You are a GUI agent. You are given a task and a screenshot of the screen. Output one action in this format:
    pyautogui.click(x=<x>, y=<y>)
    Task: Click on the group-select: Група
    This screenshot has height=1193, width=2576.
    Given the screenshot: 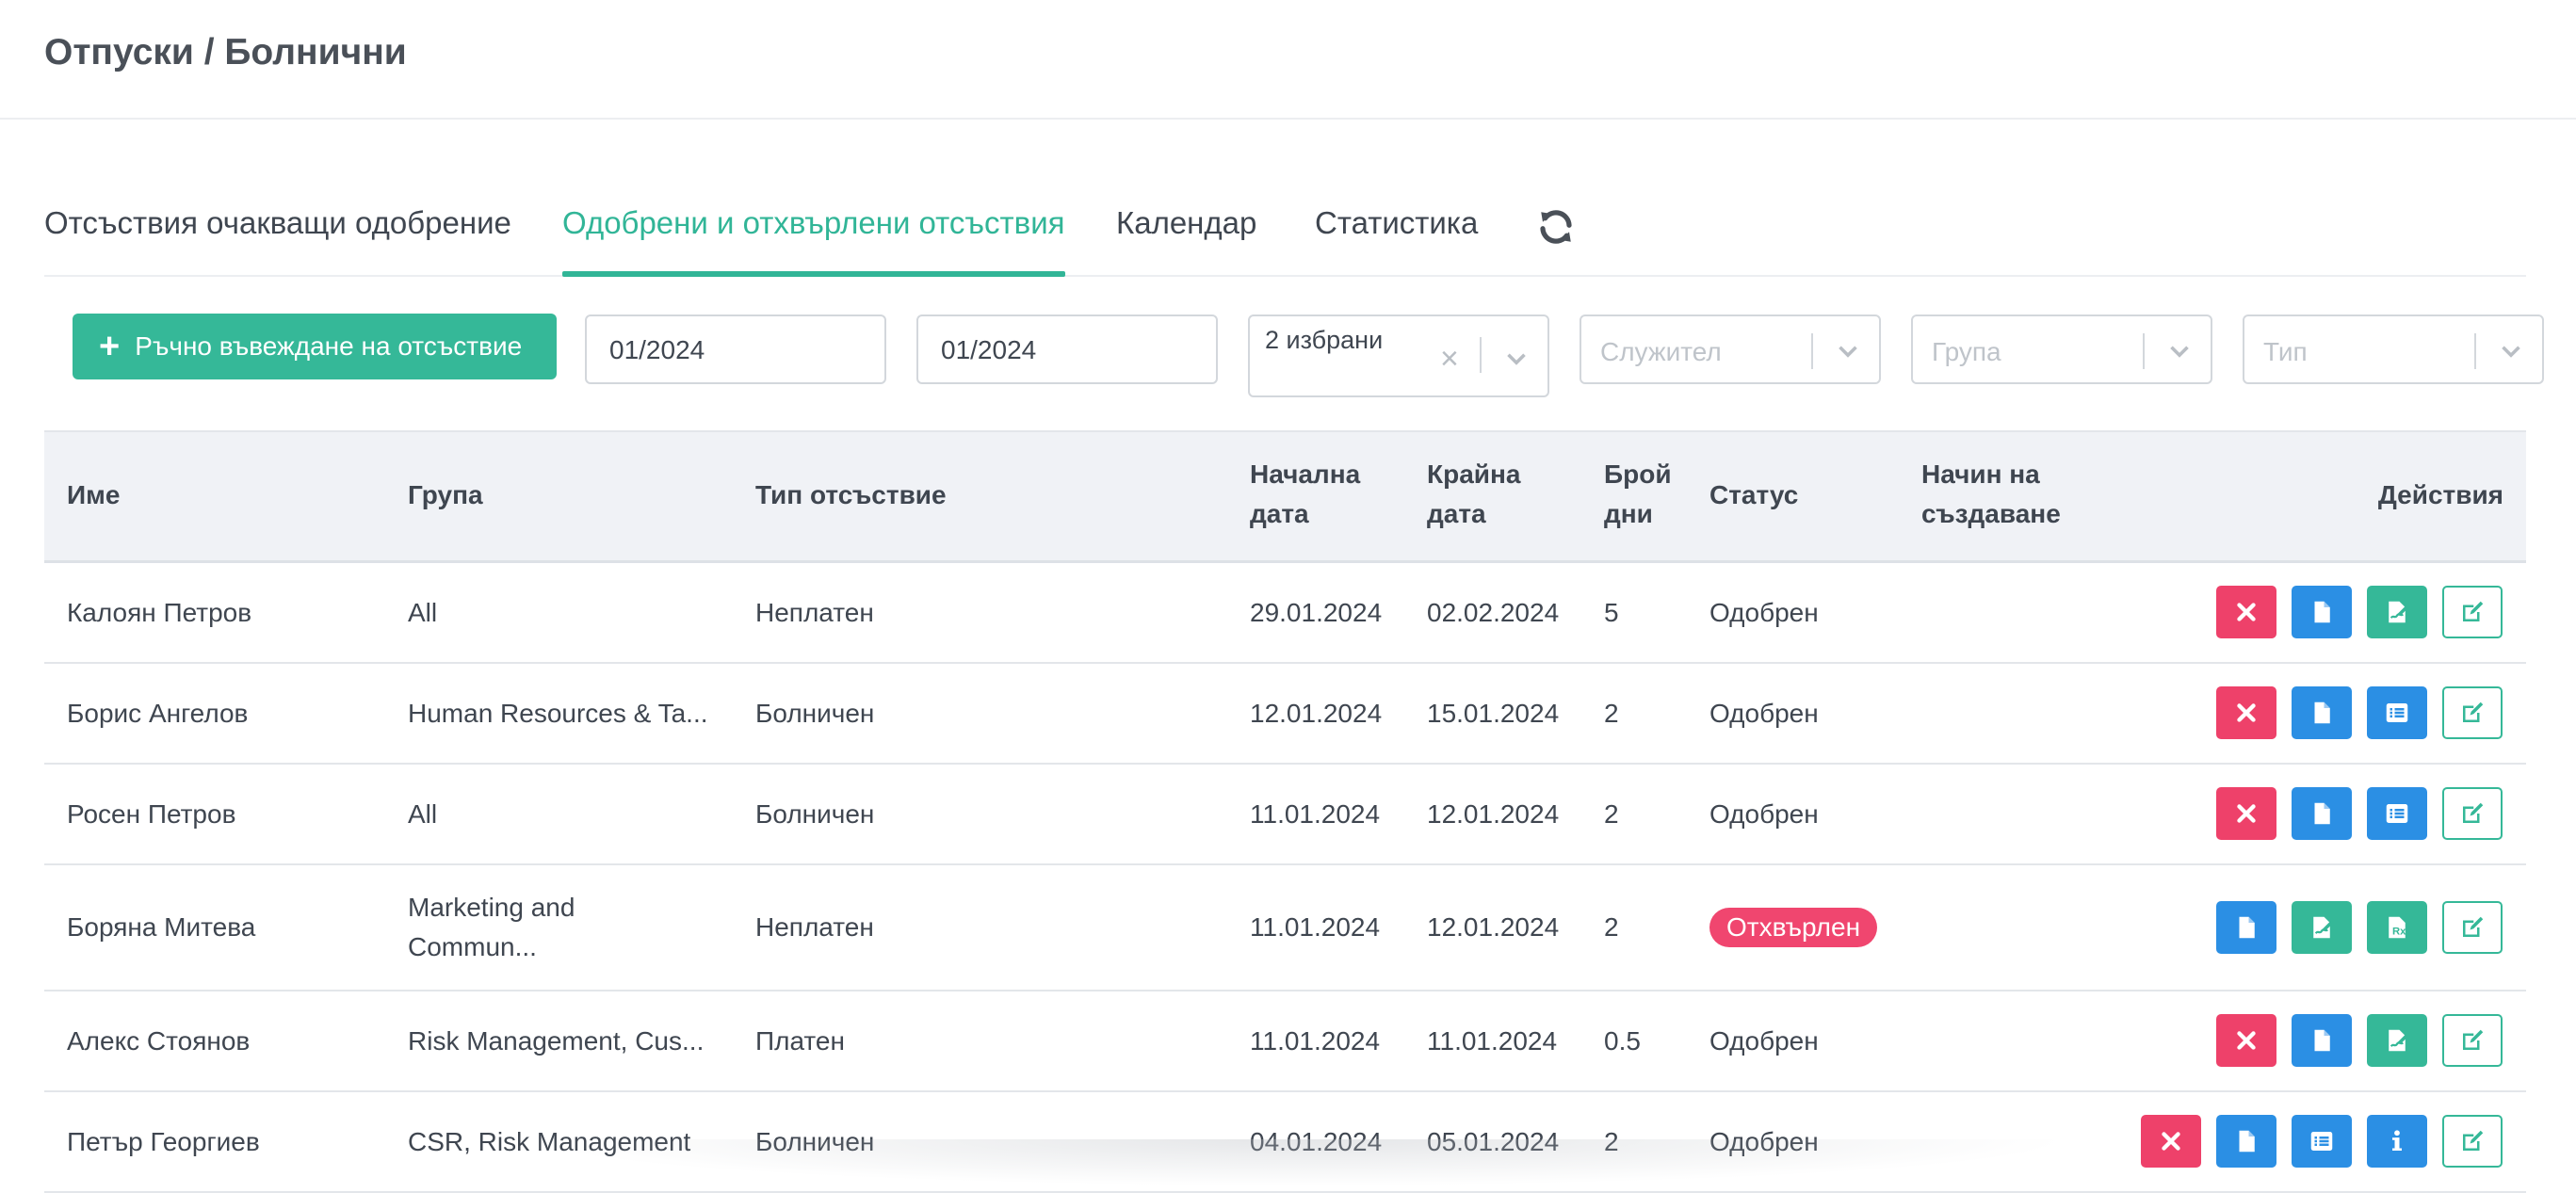 What is the action you would take?
    pyautogui.click(x=2061, y=349)
    